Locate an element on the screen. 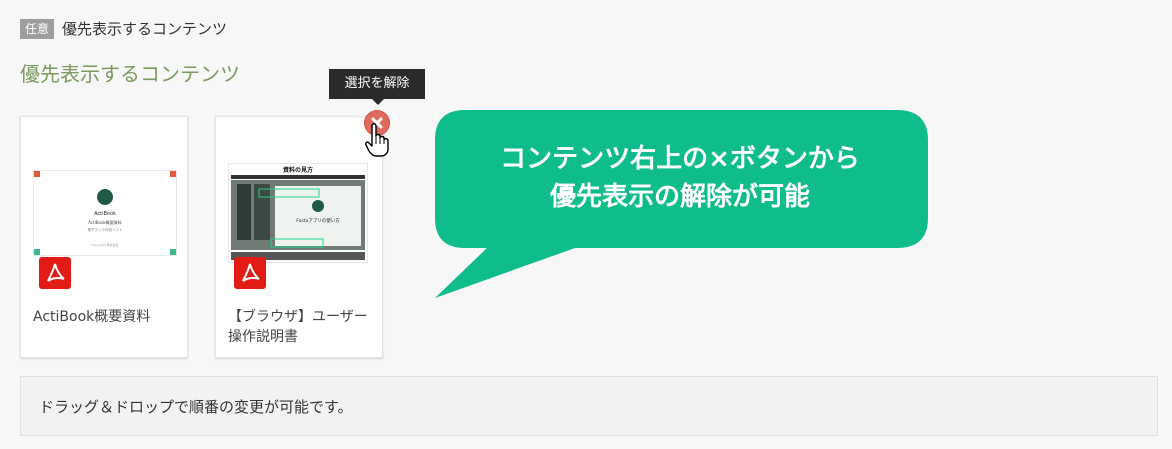 The height and width of the screenshot is (449, 1172). callout-line2: 優先表示の解除が可能 is located at coordinates (679, 197).